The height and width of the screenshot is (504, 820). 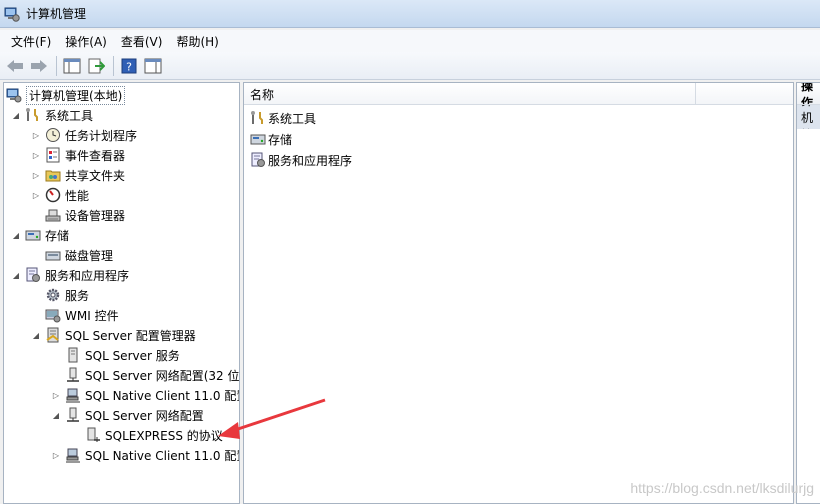 I want to click on tree-item-wmi-control: WMI 控件, so click(x=74, y=315).